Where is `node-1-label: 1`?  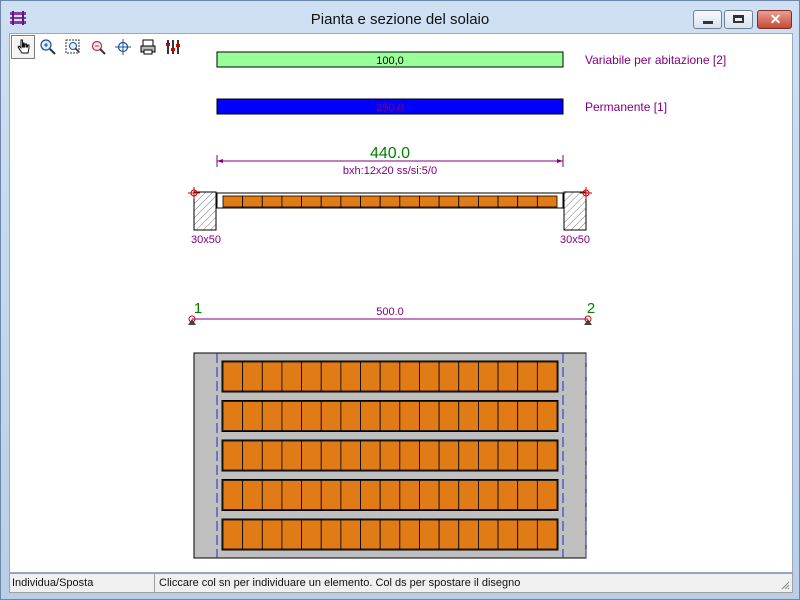 node-1-label: 1 is located at coordinates (198, 308).